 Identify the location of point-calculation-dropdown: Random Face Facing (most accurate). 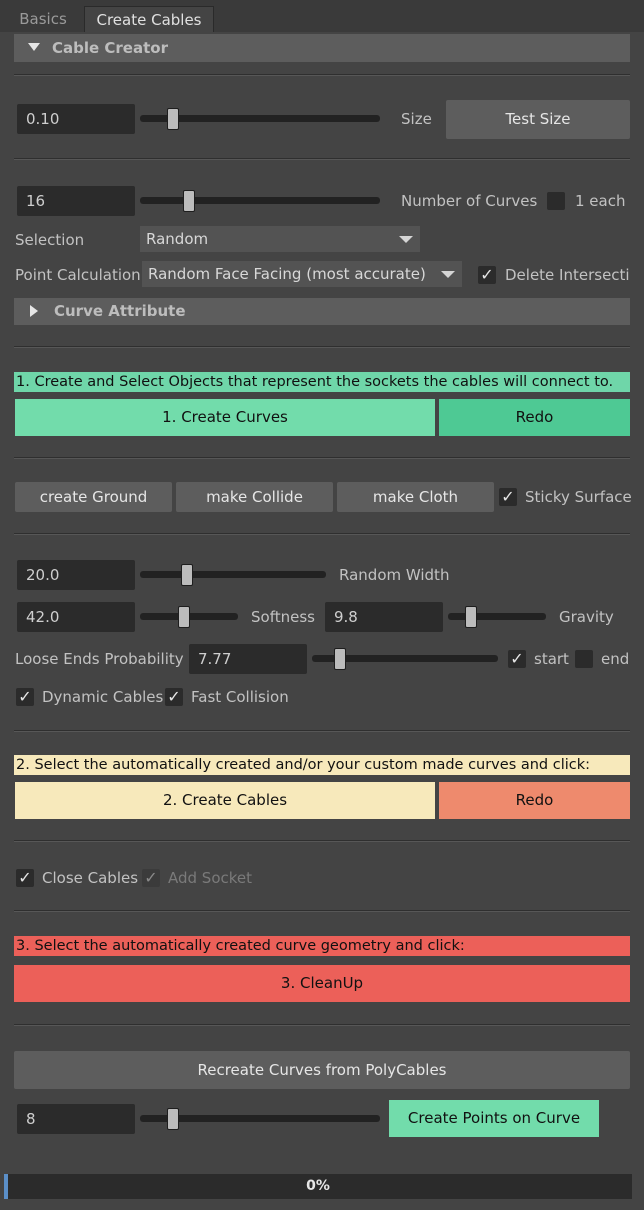
(302, 274).